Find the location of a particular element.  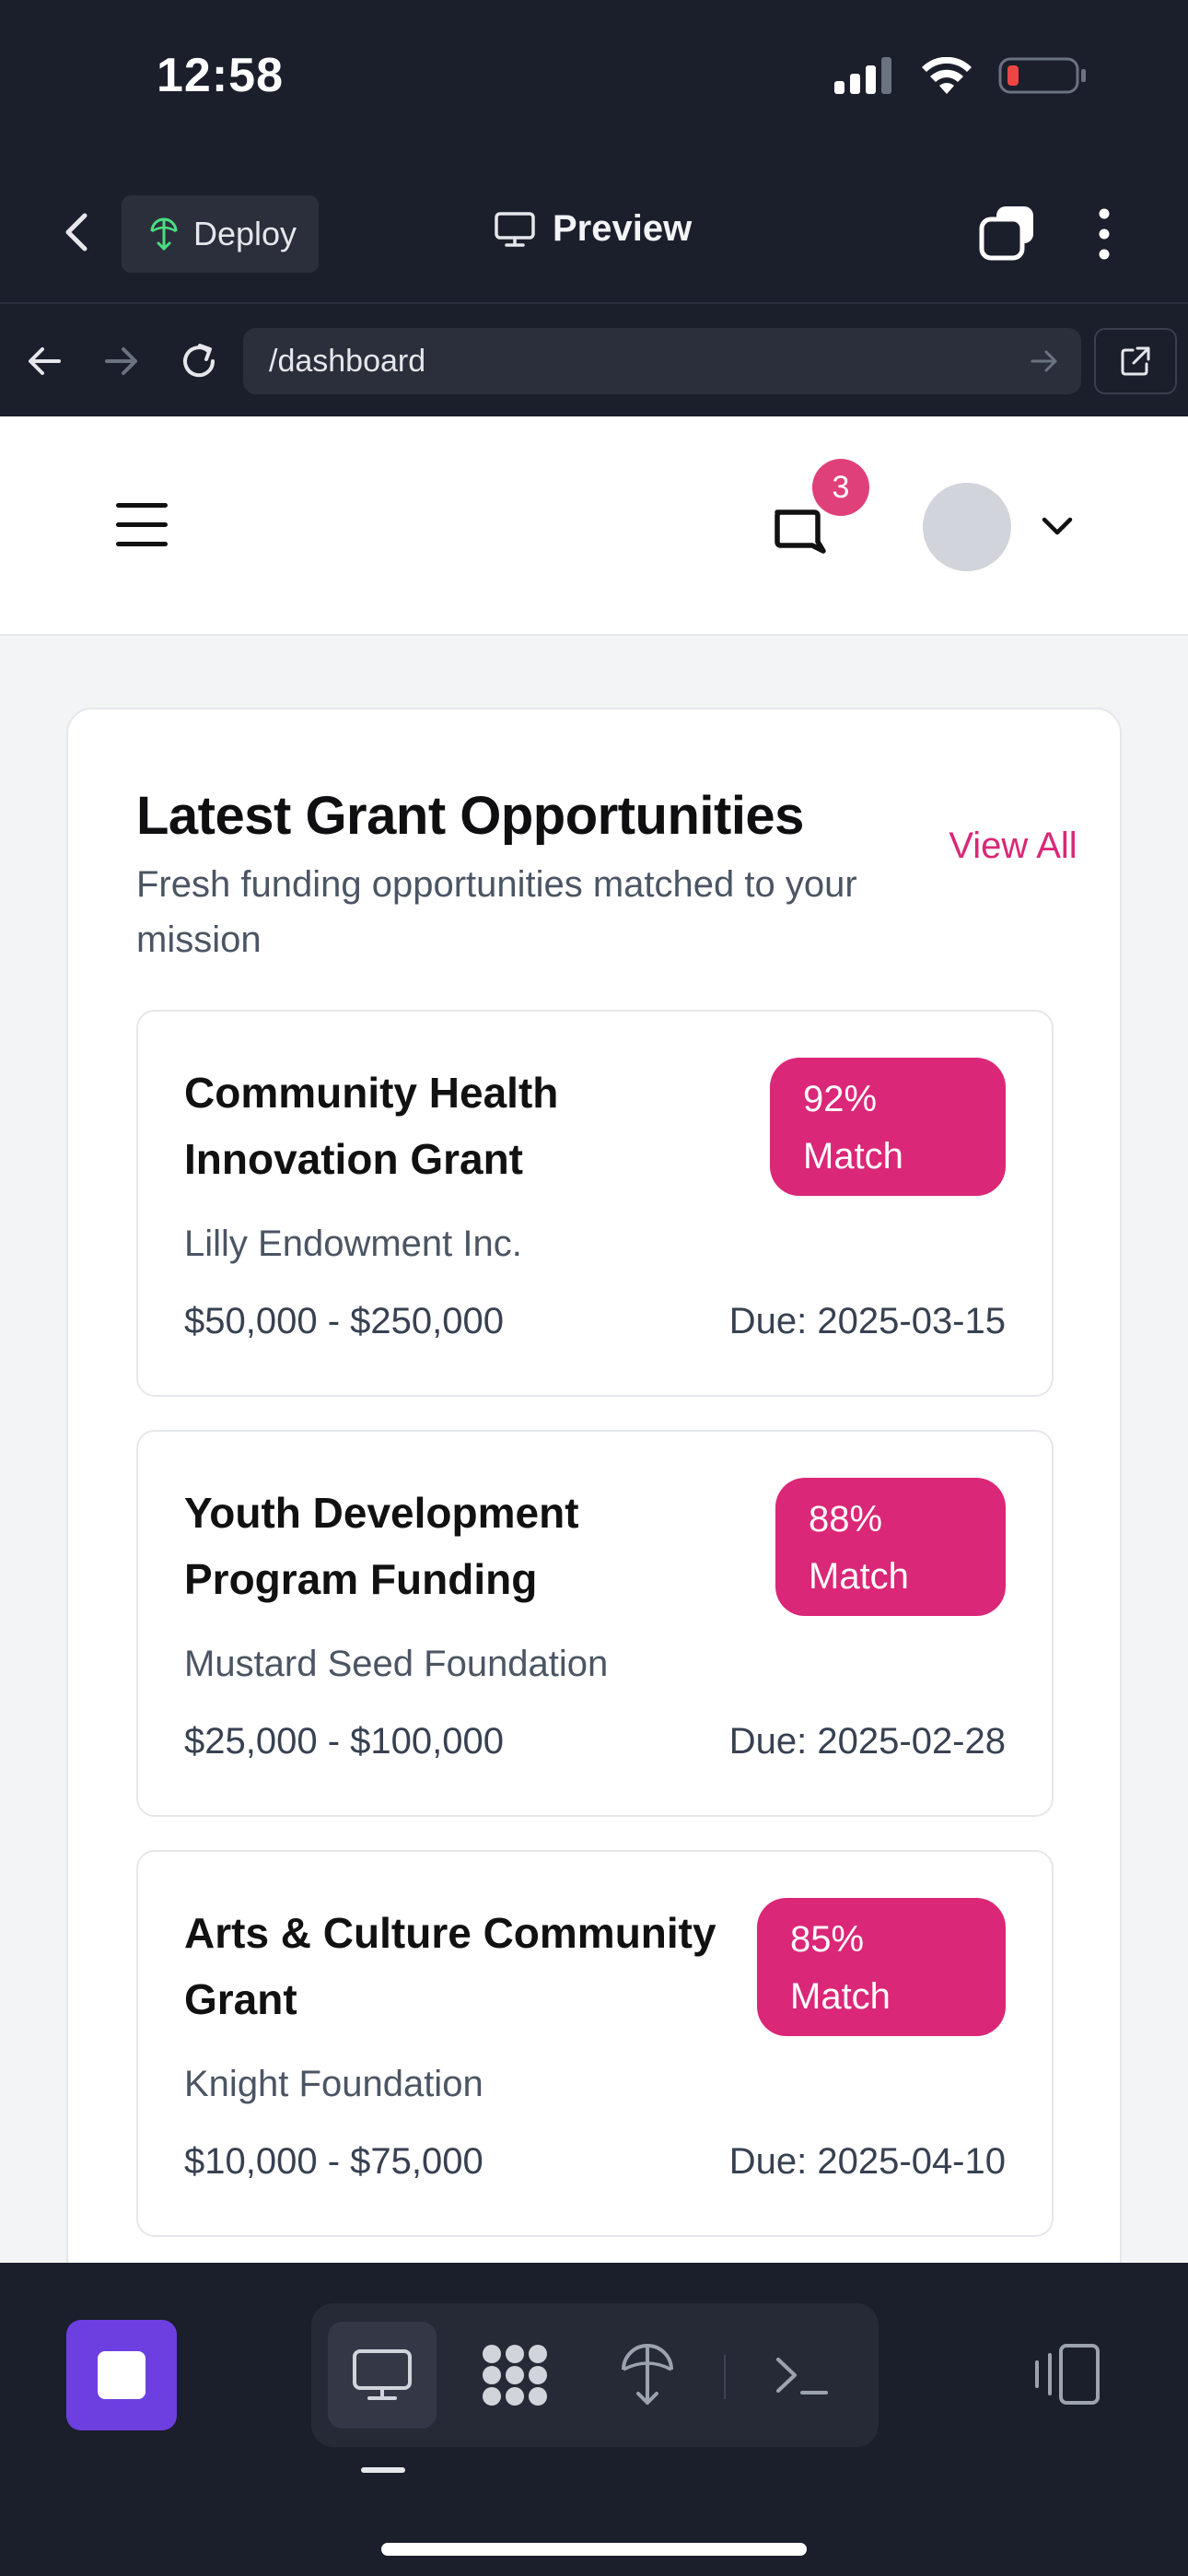

grant-due-date: Due: 2025-03-15 is located at coordinates (867, 1321).